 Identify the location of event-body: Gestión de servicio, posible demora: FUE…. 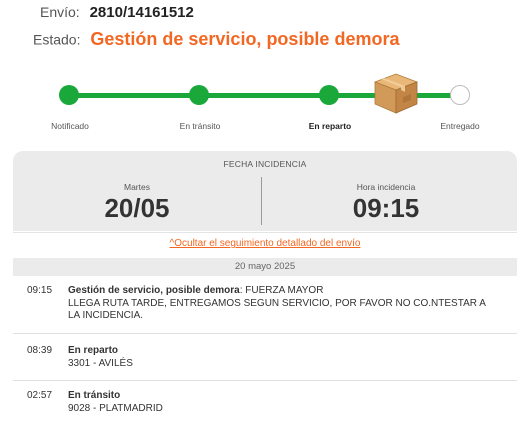
(283, 304).